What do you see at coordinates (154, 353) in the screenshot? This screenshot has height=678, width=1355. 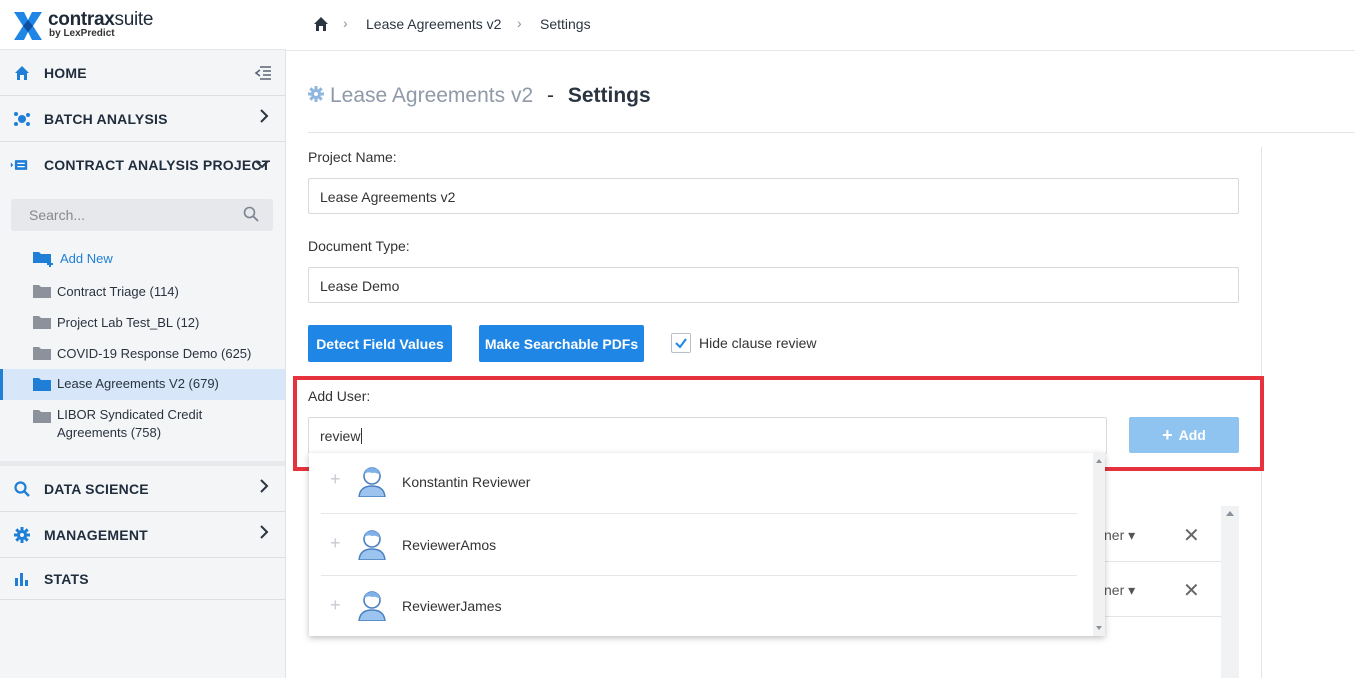 I see `project-label: COVID-19 Response Demo (625)` at bounding box center [154, 353].